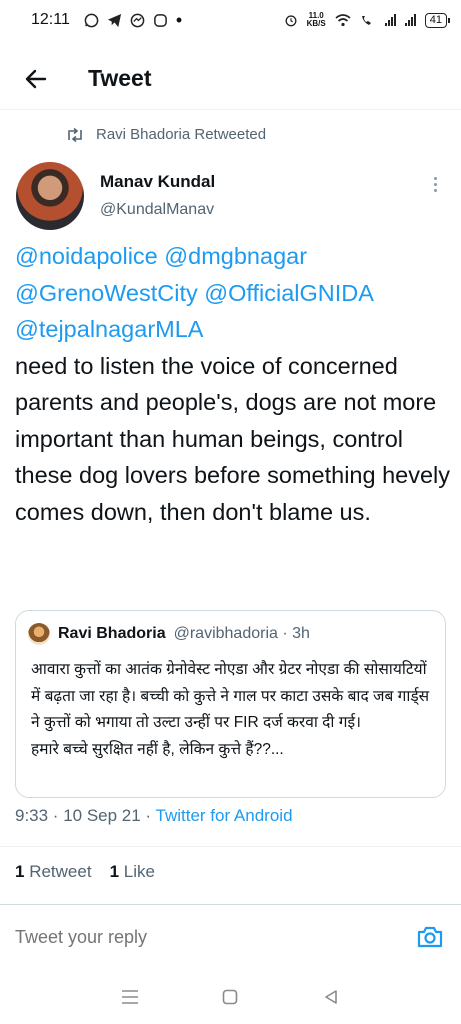 This screenshot has height=1024, width=461. I want to click on system-nav-bar, so click(230, 997).